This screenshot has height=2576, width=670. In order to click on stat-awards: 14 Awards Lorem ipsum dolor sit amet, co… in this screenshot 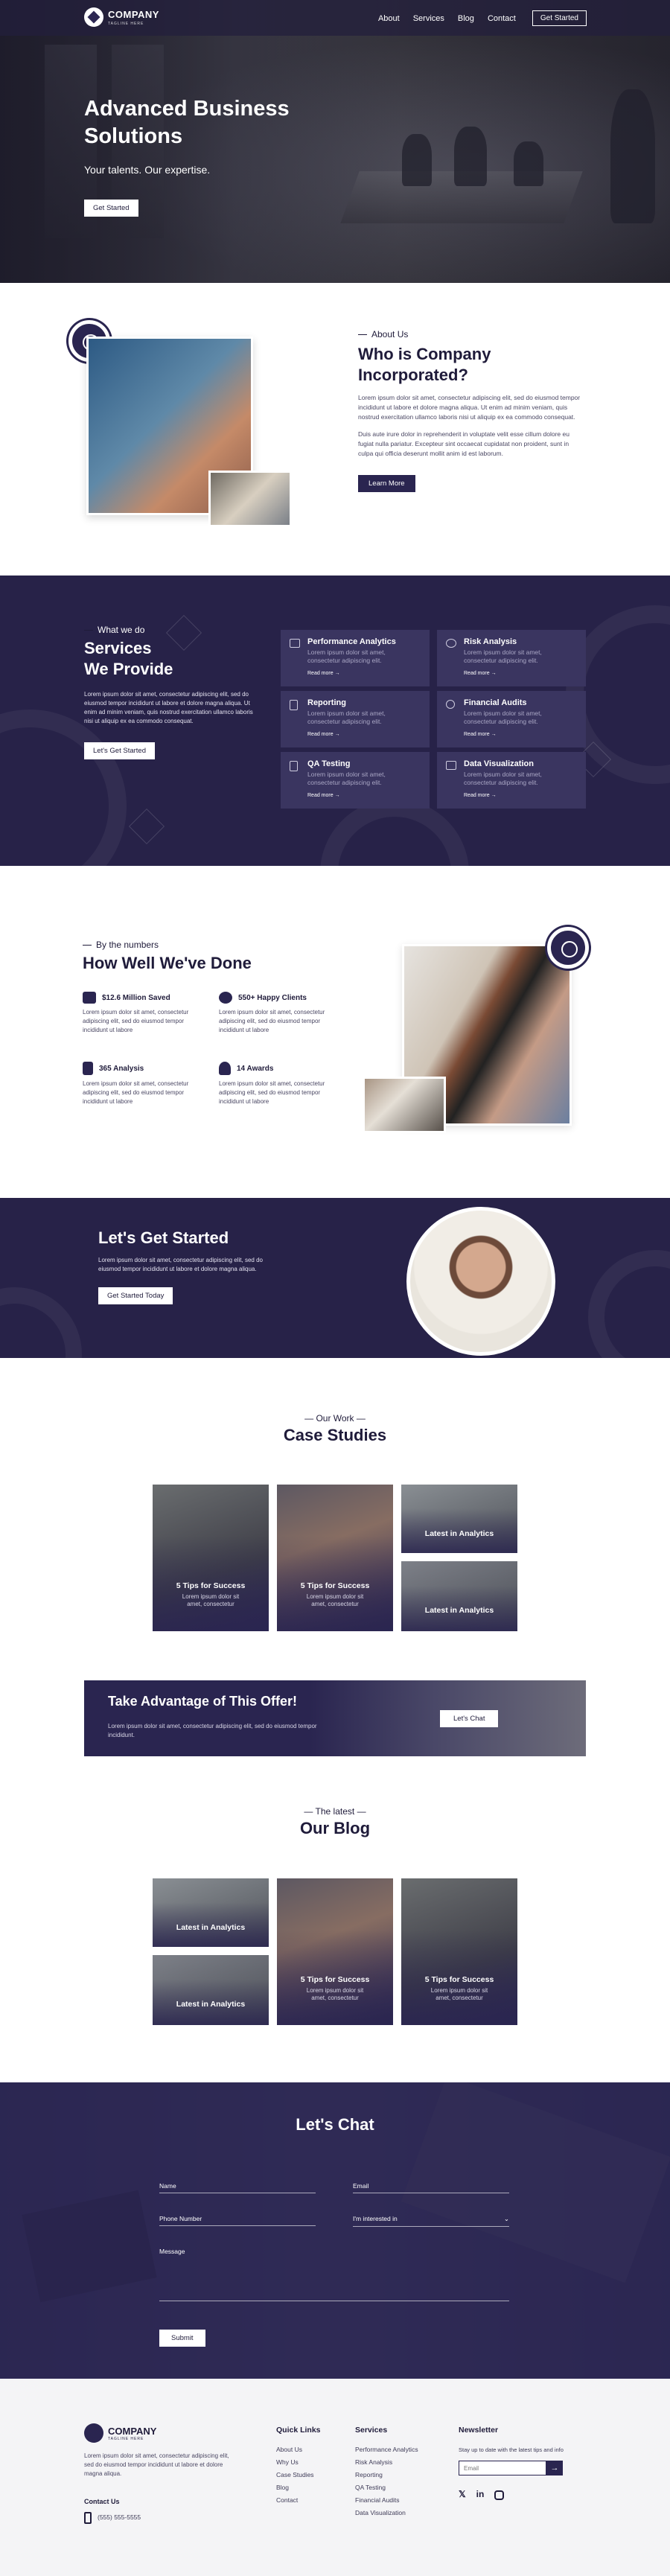, I will do `click(279, 1084)`.